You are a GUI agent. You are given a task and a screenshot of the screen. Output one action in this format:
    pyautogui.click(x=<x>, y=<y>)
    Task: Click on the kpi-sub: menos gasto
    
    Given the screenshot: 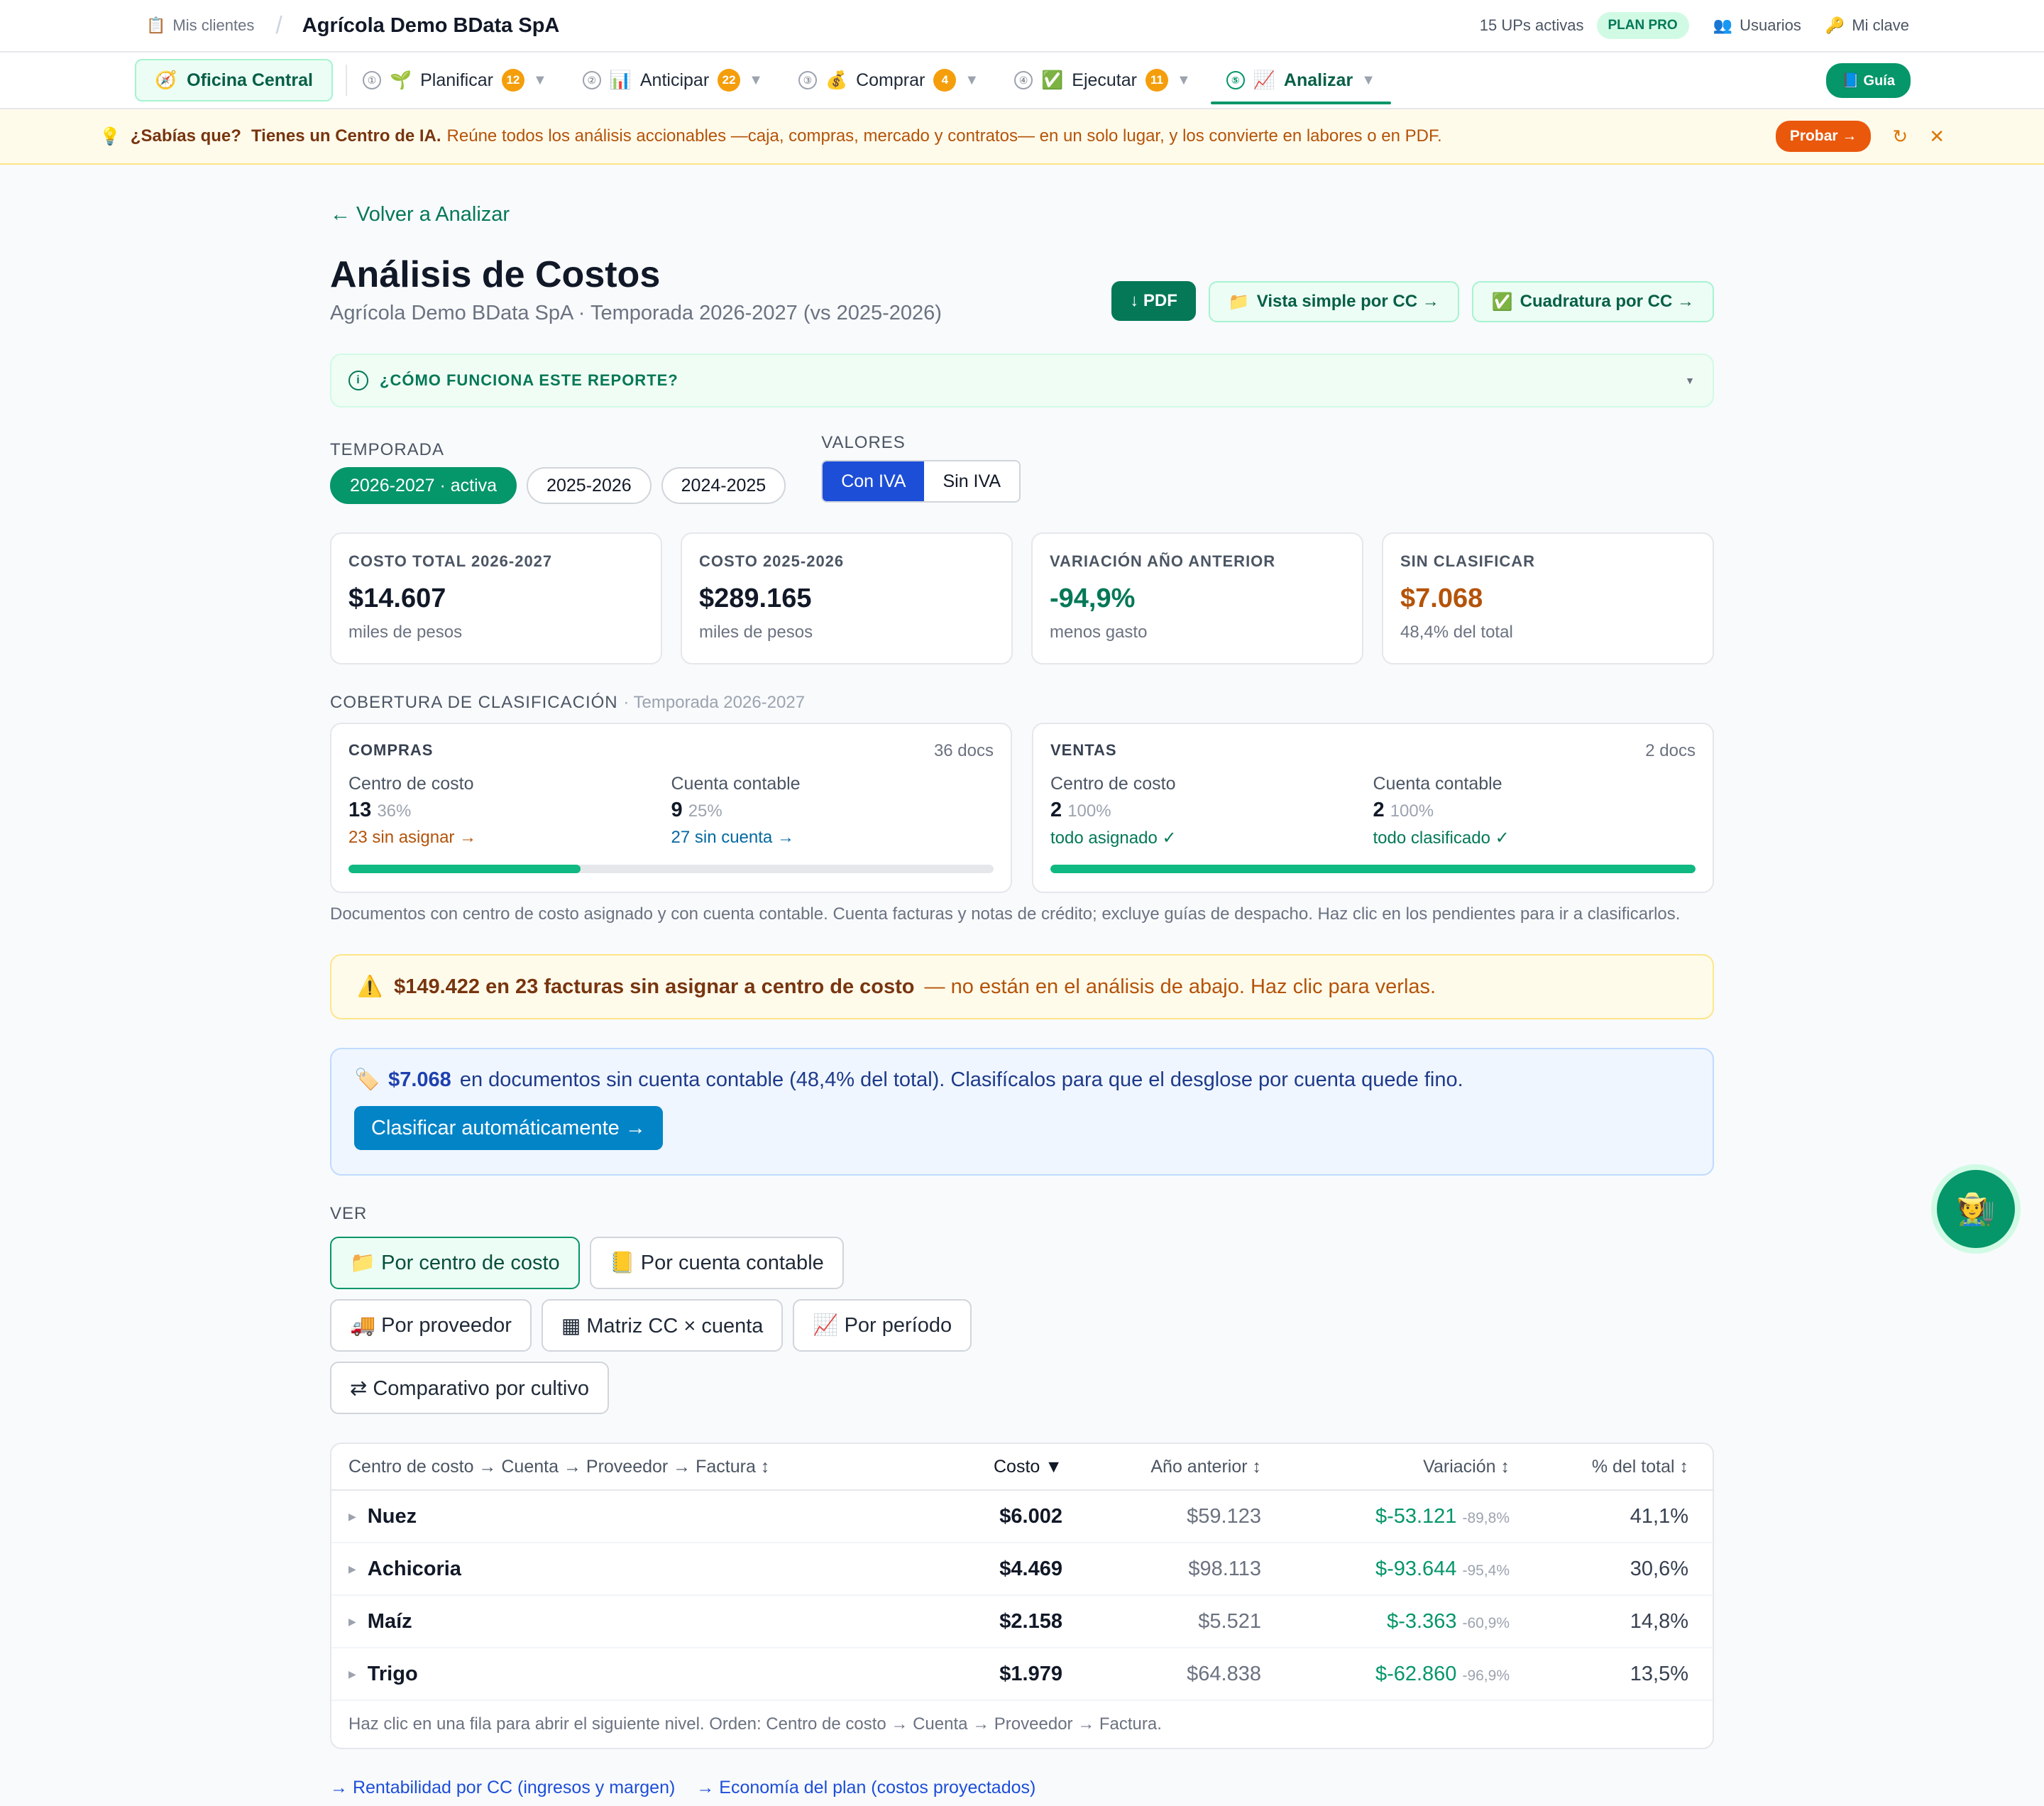 What is the action you would take?
    pyautogui.click(x=1099, y=632)
    